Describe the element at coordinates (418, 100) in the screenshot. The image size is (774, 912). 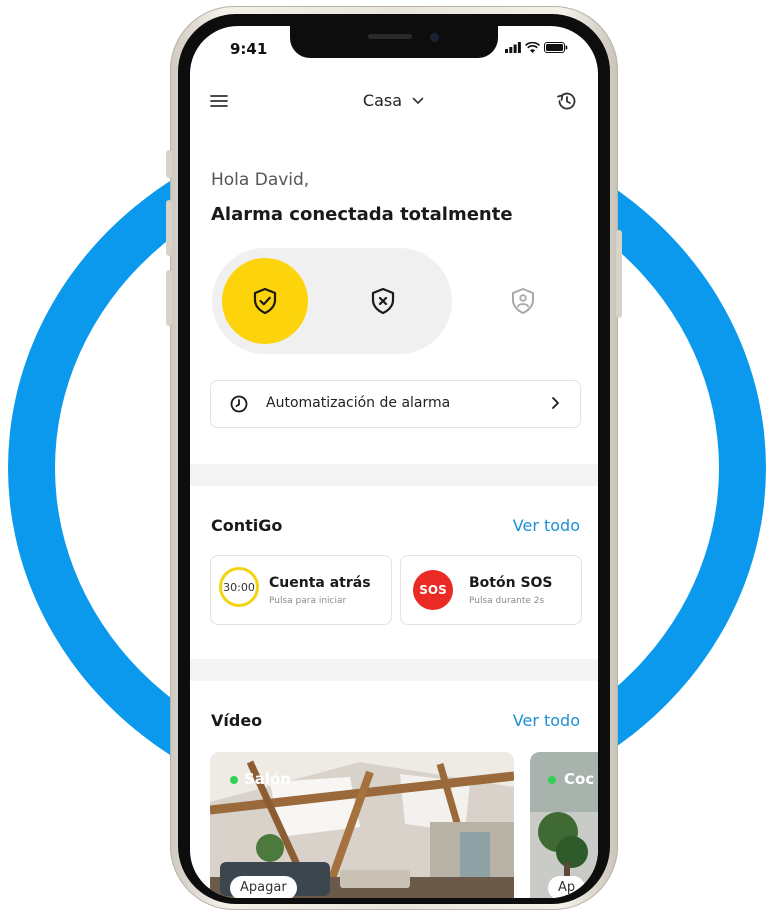
I see `chevron-down-icon` at that location.